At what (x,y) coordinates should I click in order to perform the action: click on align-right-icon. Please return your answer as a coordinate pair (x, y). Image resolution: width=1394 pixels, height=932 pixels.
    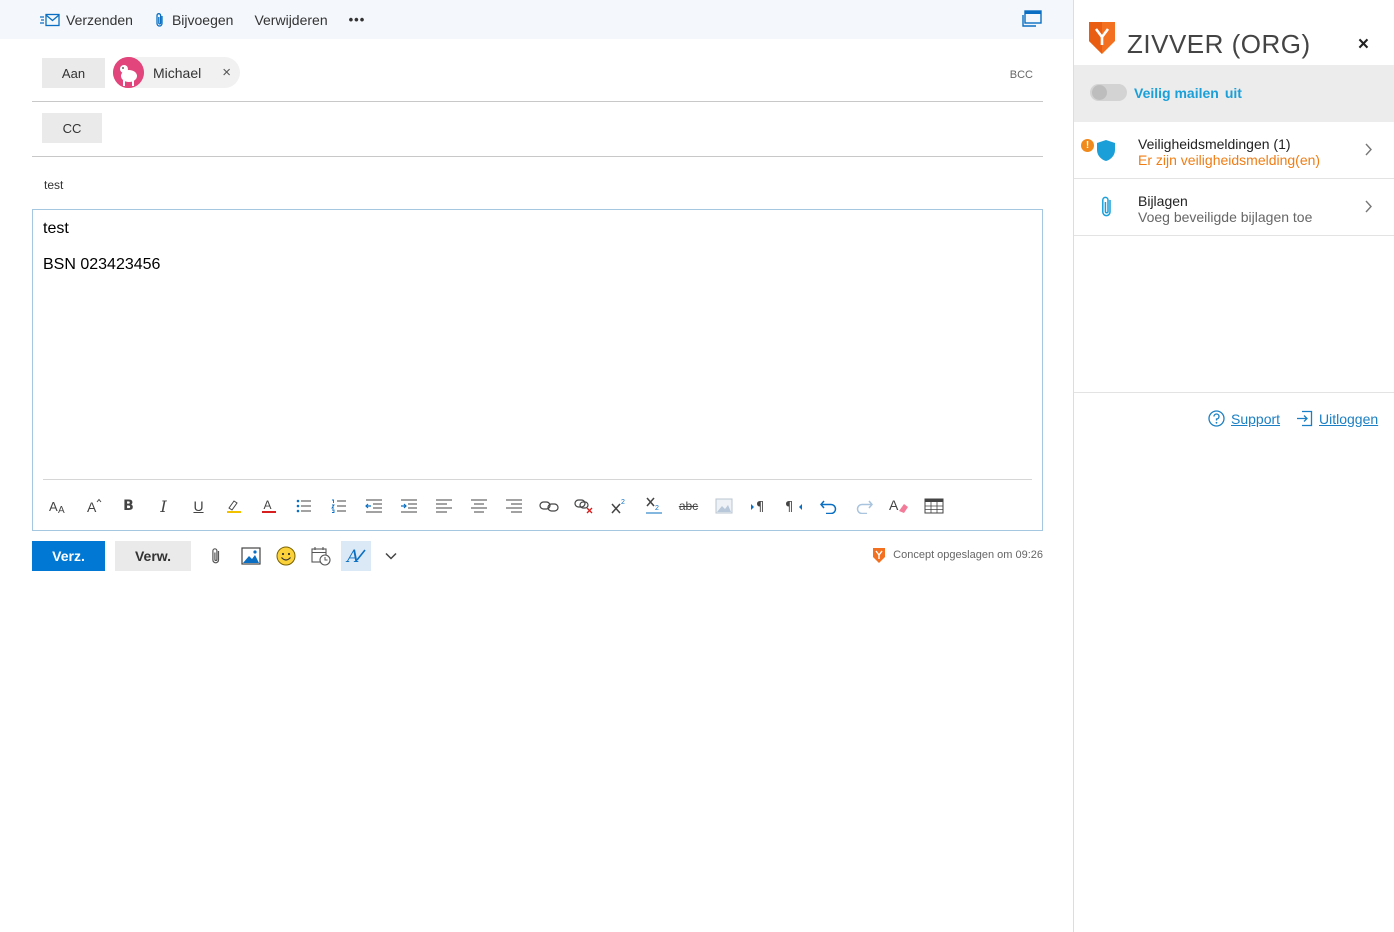
    Looking at the image, I should click on (513, 506).